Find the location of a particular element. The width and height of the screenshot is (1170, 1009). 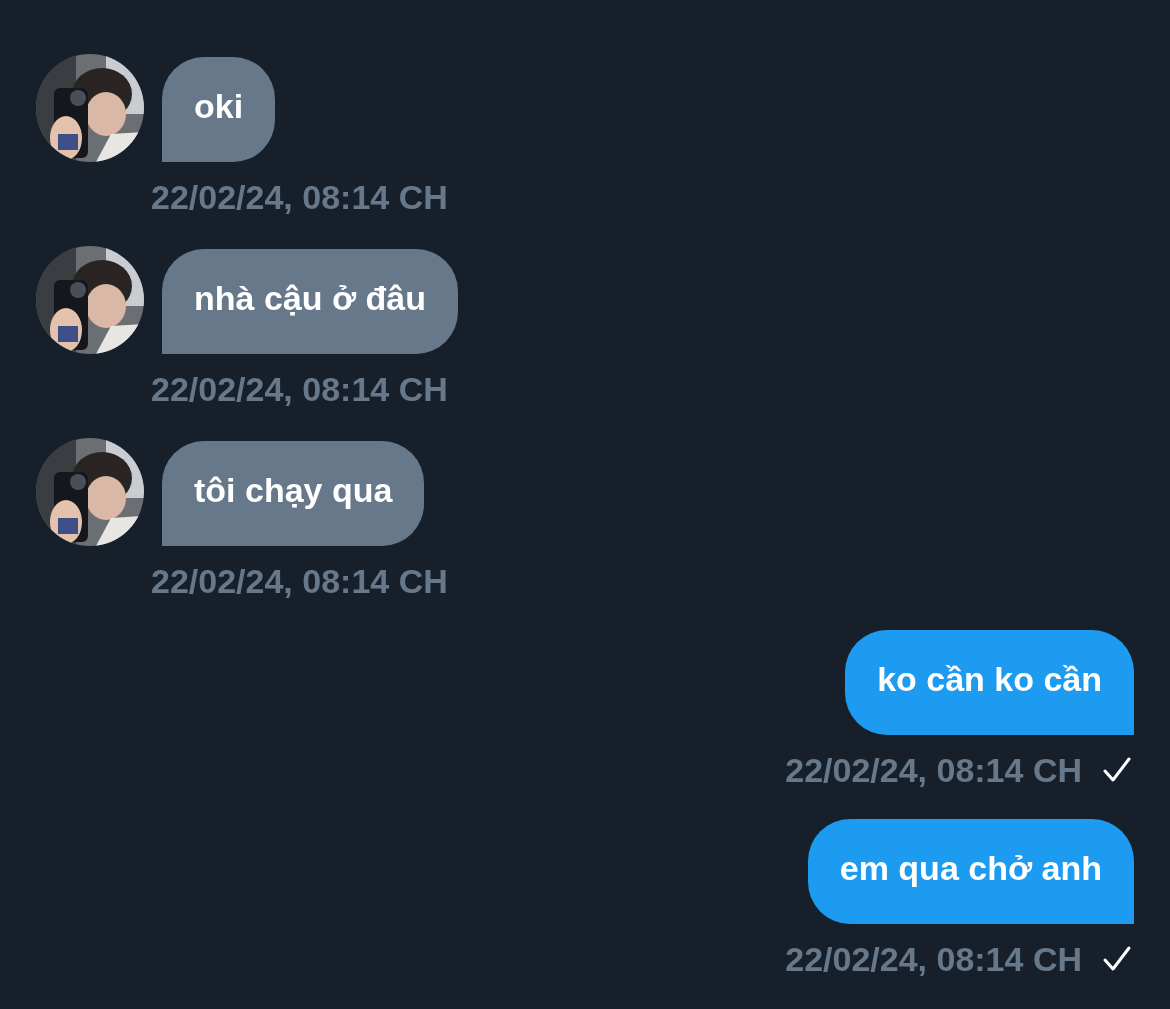

message-bubble: tôi chạy qua is located at coordinates (293, 493).